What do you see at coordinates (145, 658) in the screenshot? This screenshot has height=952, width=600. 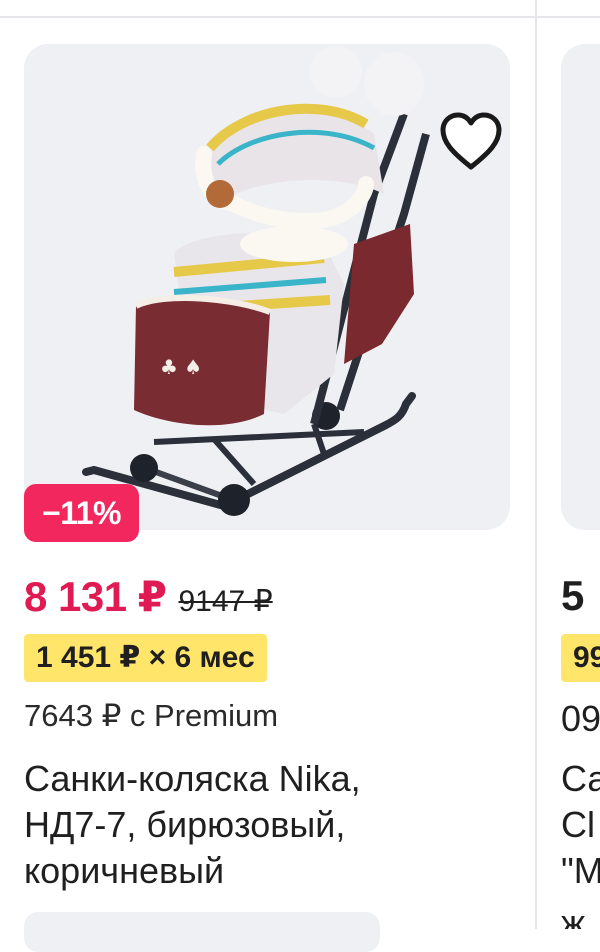 I see `installment-badge: 1 451 ₽ × 6 мес` at bounding box center [145, 658].